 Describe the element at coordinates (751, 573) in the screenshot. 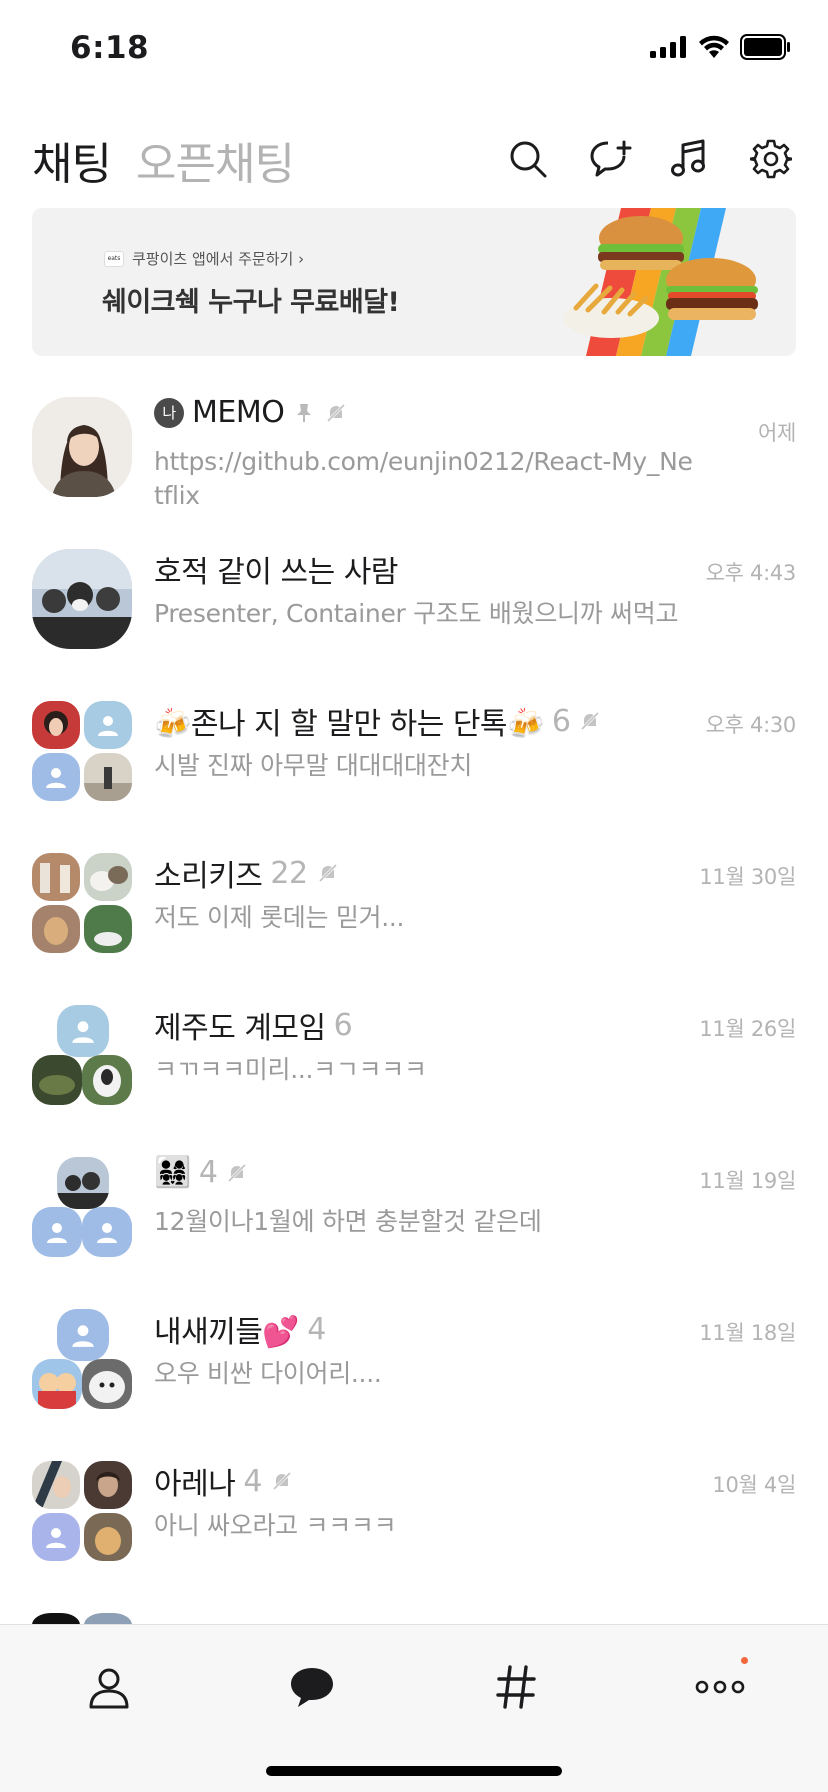

I see `chat-time: 오후 4:43` at that location.